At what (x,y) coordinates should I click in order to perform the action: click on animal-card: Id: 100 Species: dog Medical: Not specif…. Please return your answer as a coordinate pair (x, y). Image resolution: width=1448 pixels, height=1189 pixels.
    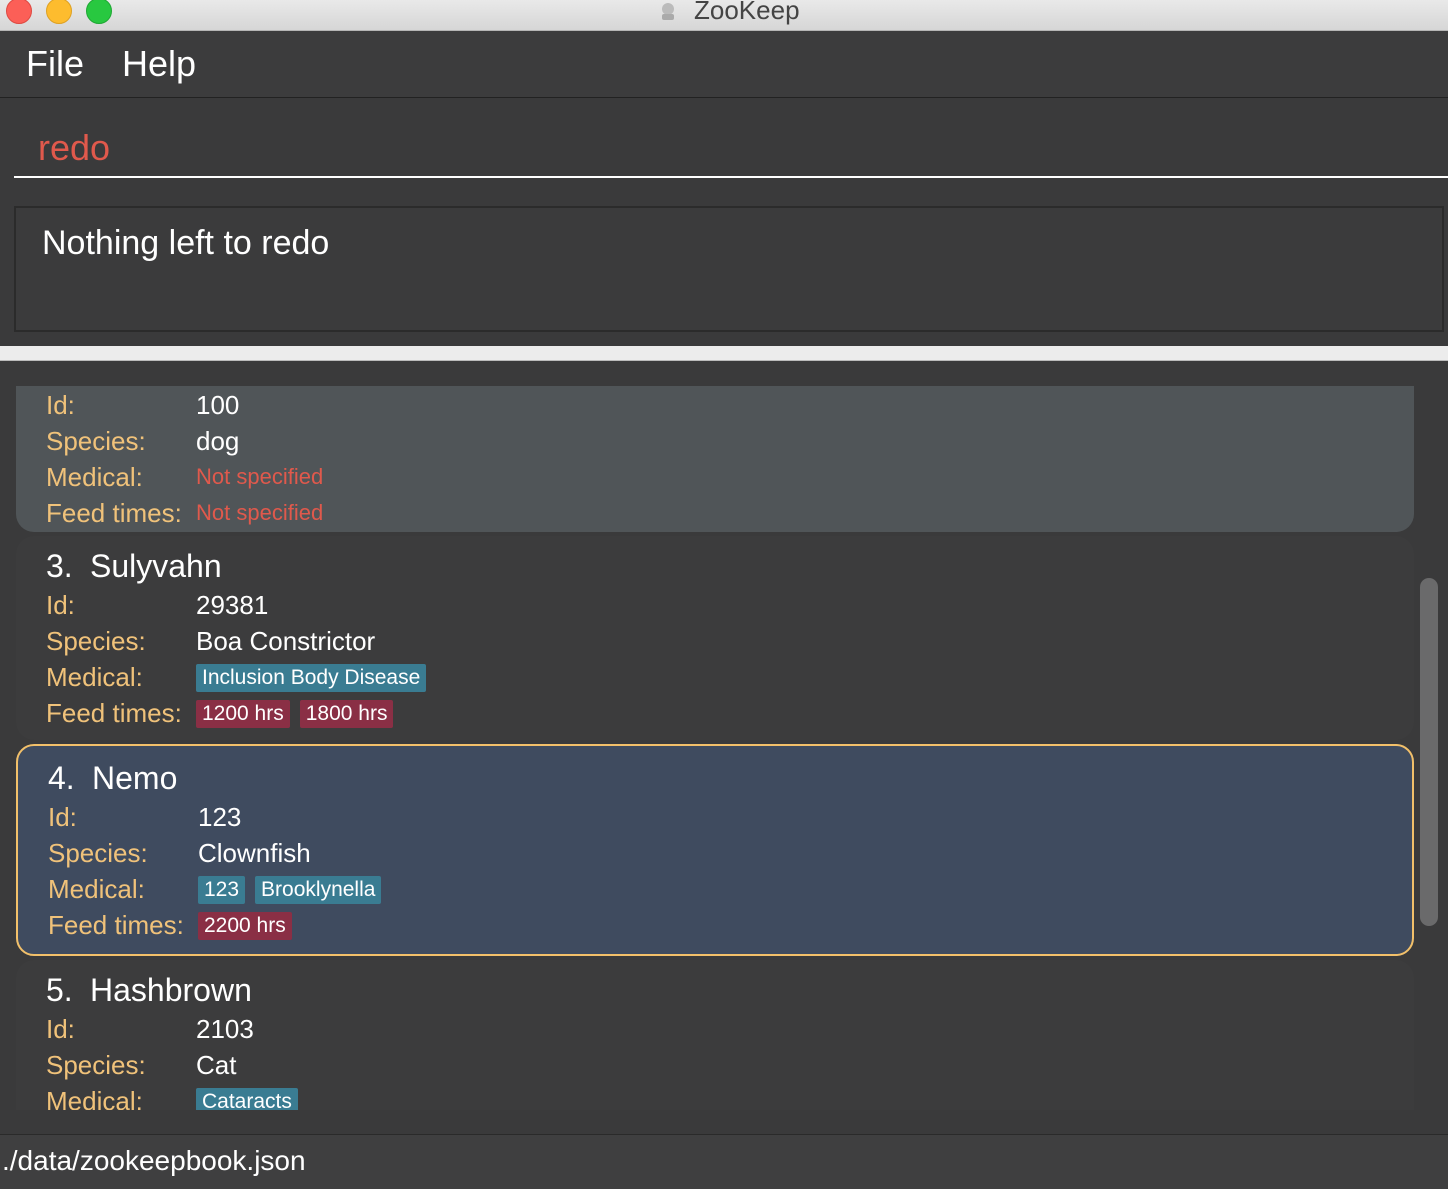
    Looking at the image, I should click on (715, 459).